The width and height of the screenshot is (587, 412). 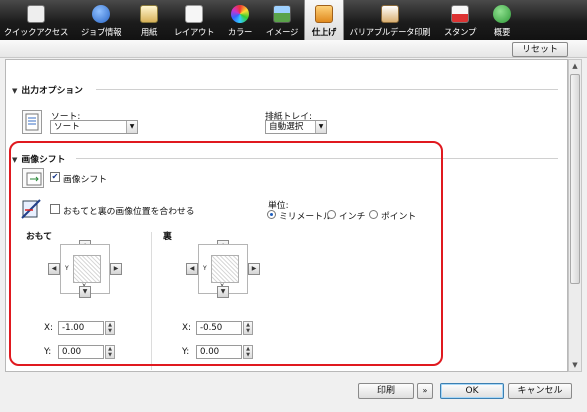 I want to click on image-icon, so click(x=282, y=14).